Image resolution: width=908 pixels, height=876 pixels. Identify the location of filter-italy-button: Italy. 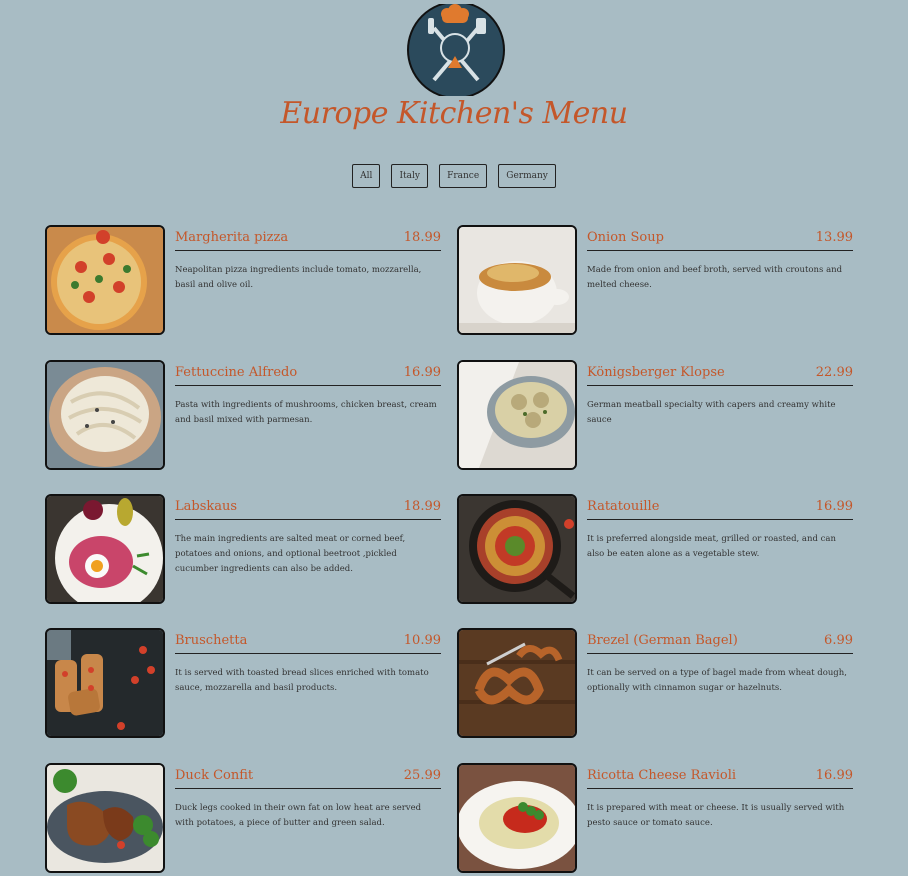
(409, 176).